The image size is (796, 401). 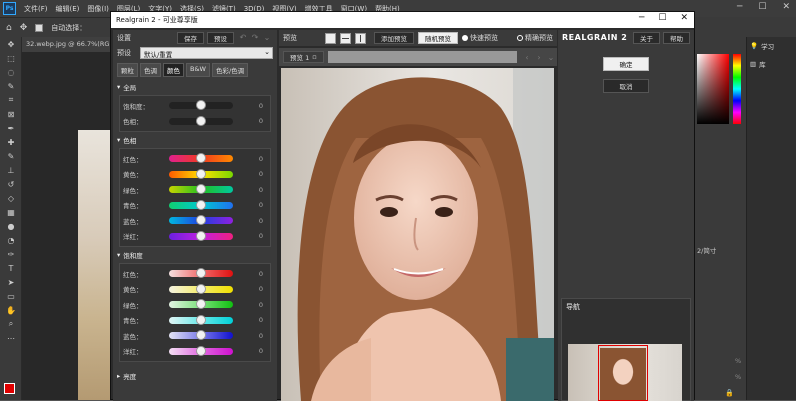 I want to click on single-view-icon, so click(x=330, y=38).